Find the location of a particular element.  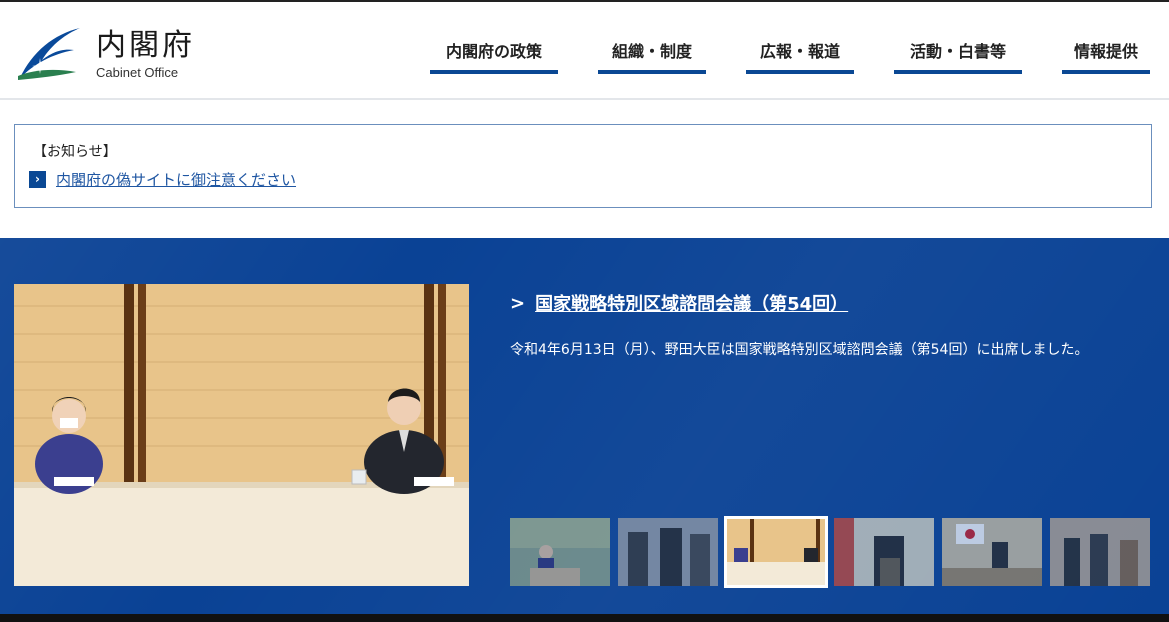

nav-item-public-relations: 広報・報道 is located at coordinates (800, 53).